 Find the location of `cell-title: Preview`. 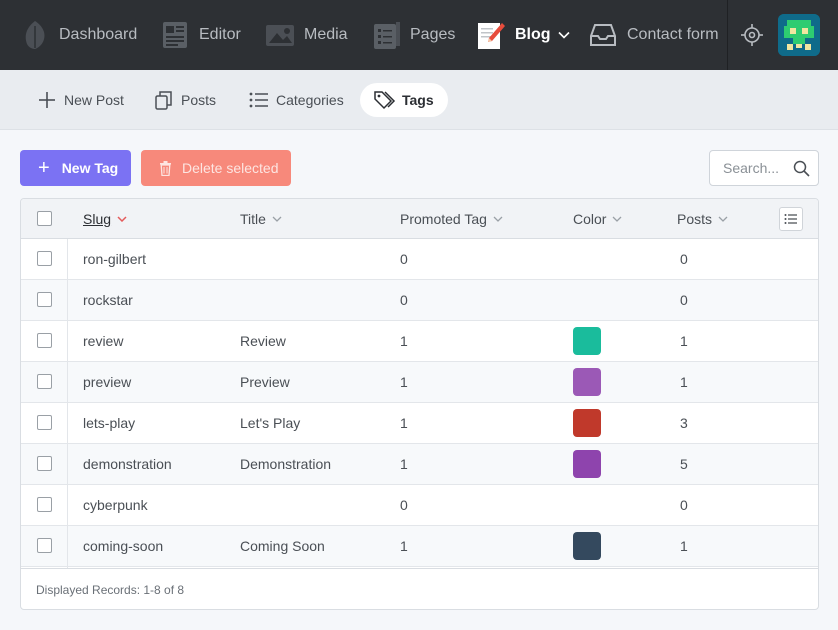

cell-title: Preview is located at coordinates (265, 382).